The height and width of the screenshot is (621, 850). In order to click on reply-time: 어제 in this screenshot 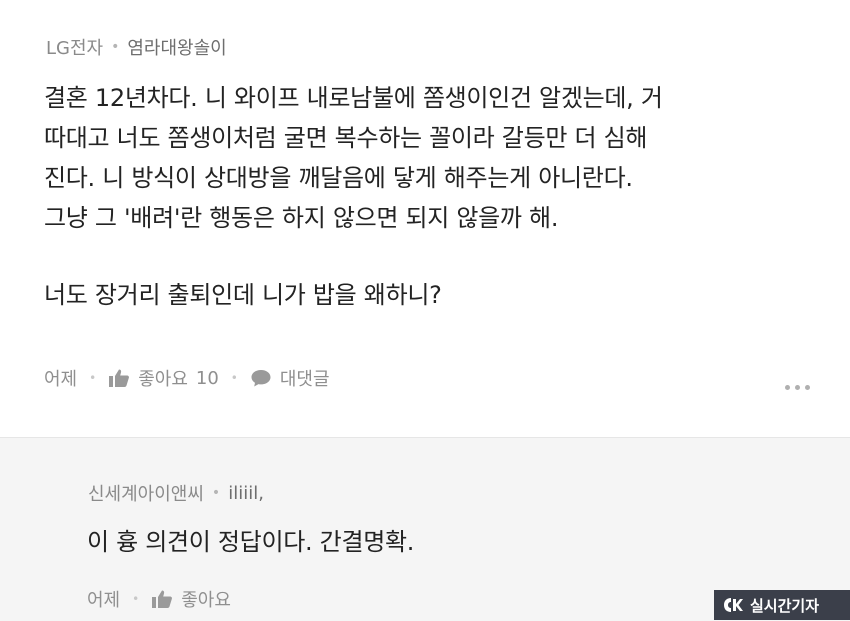, I will do `click(104, 600)`.